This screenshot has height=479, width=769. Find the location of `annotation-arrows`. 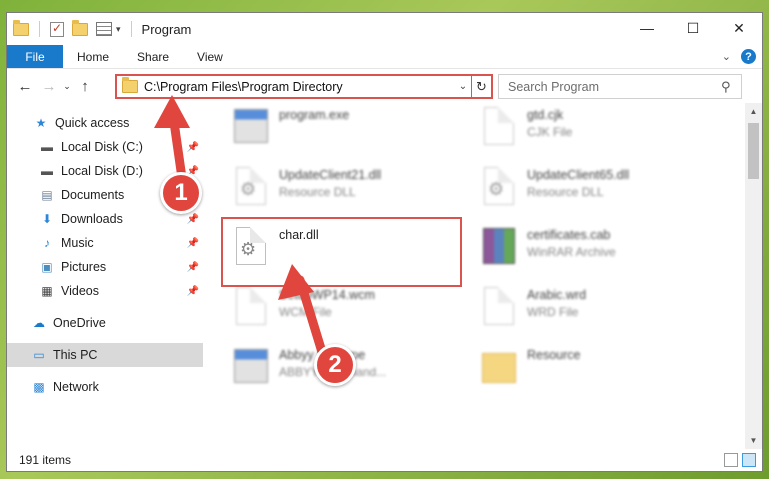

annotation-arrows is located at coordinates (240, 226).